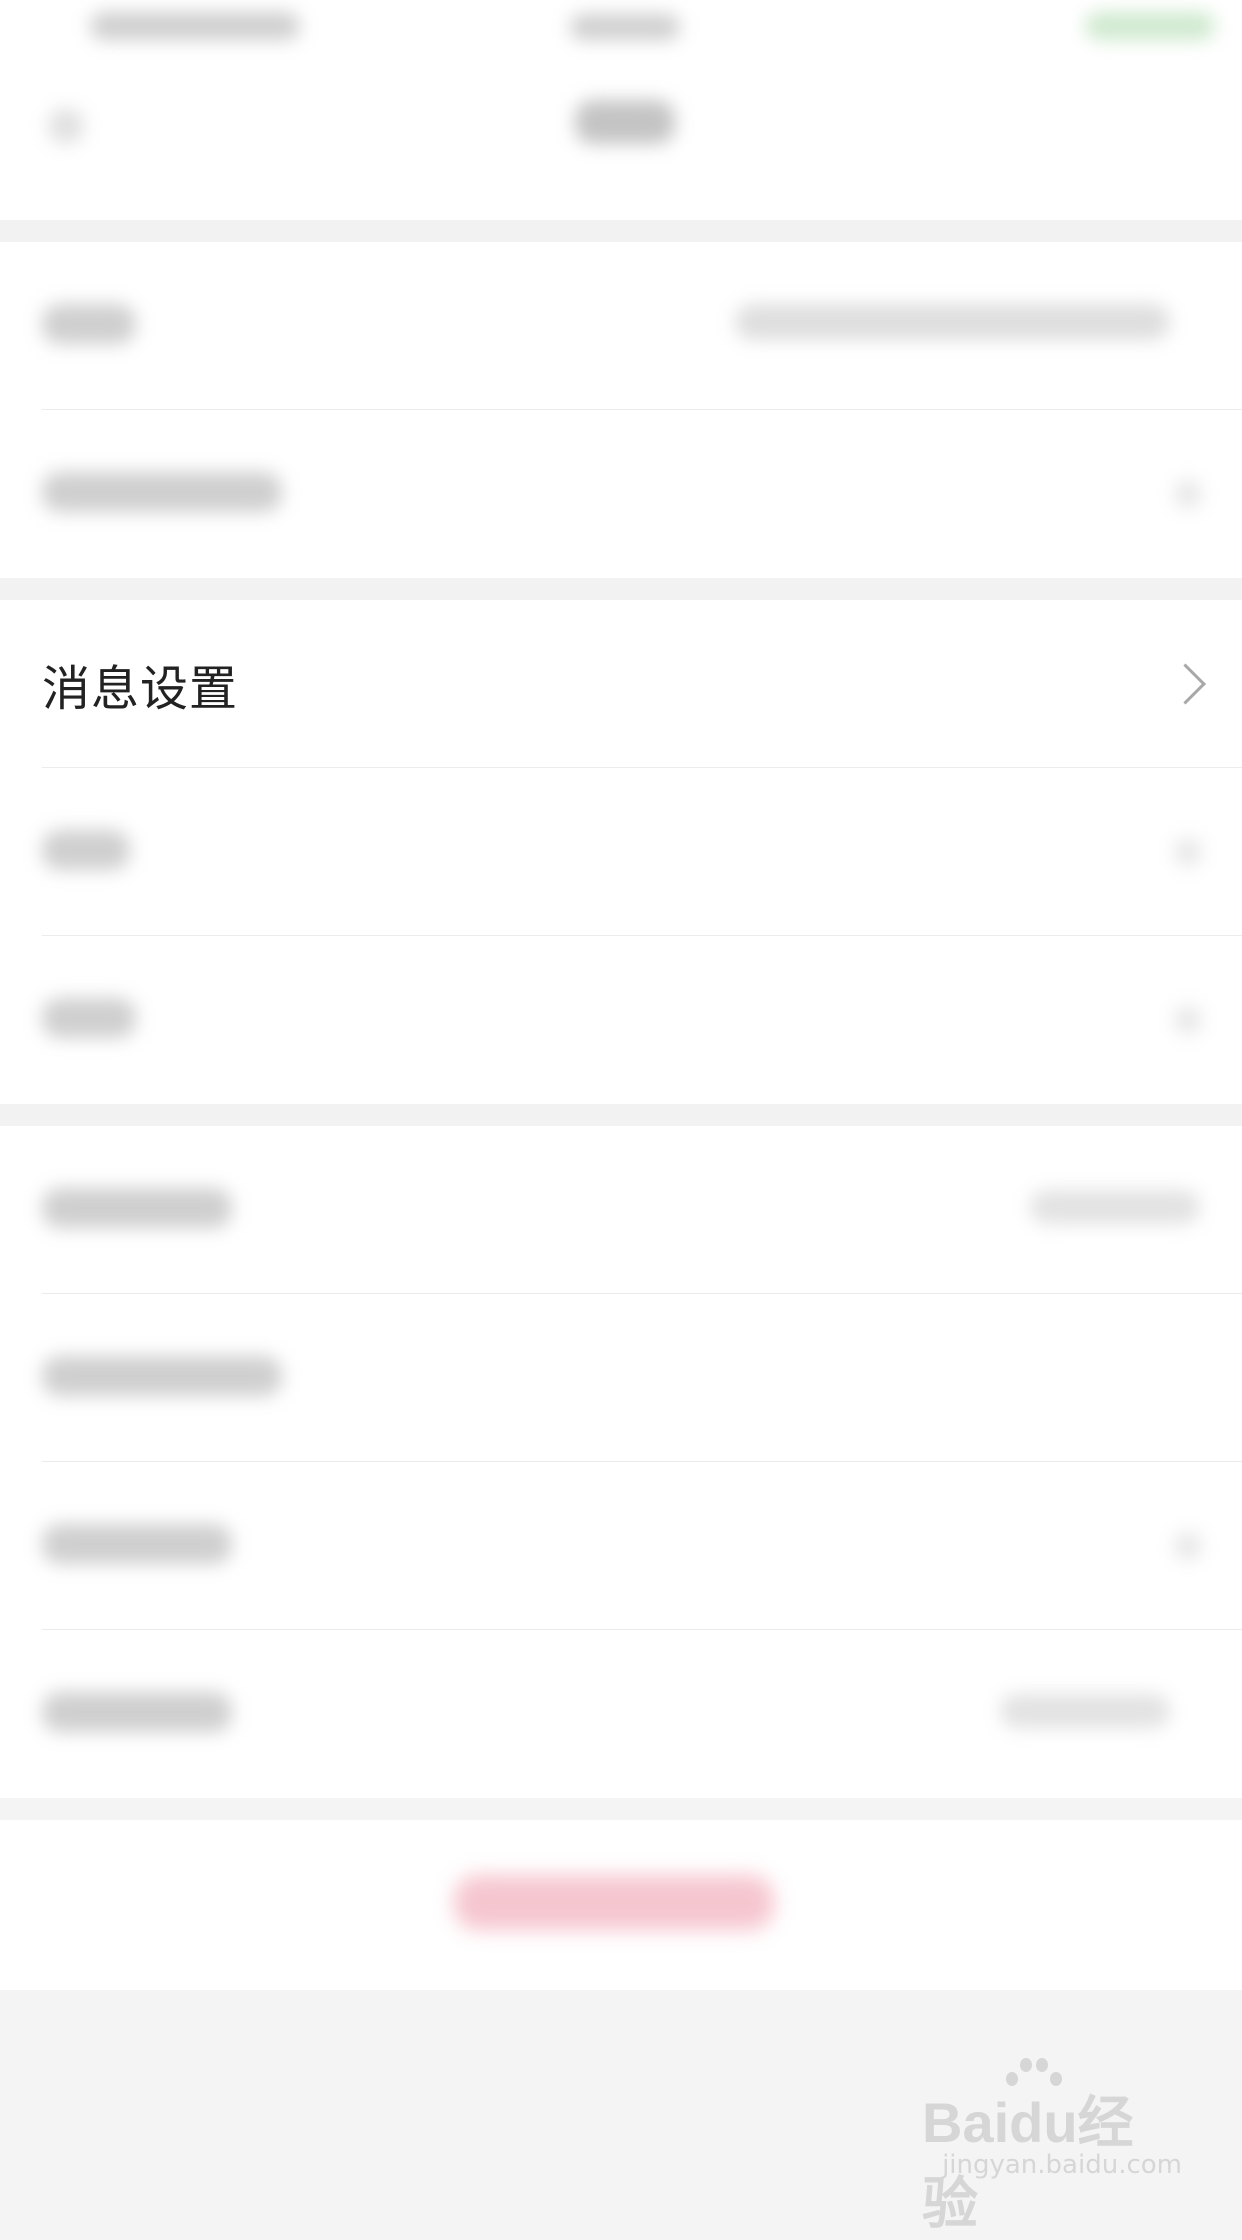 The height and width of the screenshot is (2240, 1242). What do you see at coordinates (66, 126) in the screenshot?
I see `back-icon` at bounding box center [66, 126].